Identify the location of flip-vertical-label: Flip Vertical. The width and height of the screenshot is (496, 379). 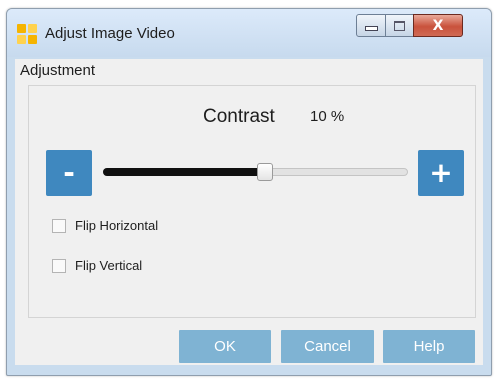
(109, 265).